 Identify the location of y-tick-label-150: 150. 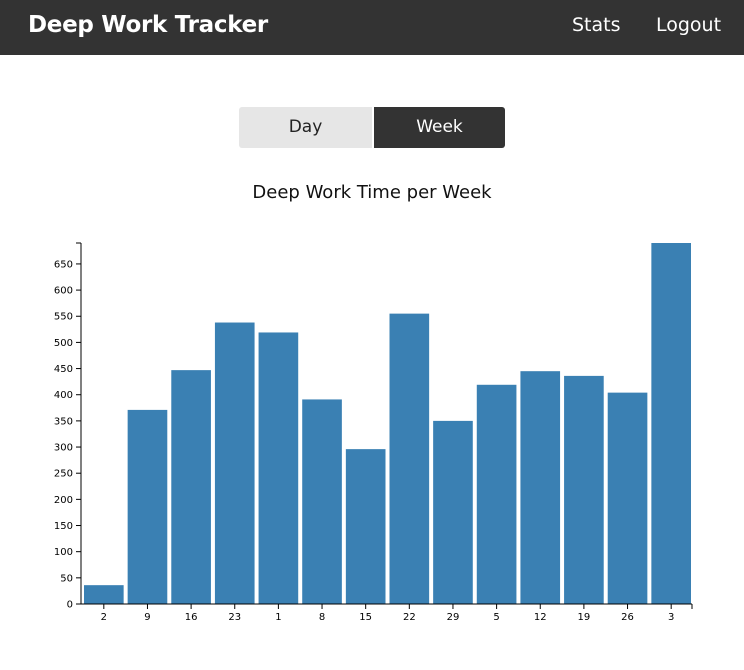
(63, 526).